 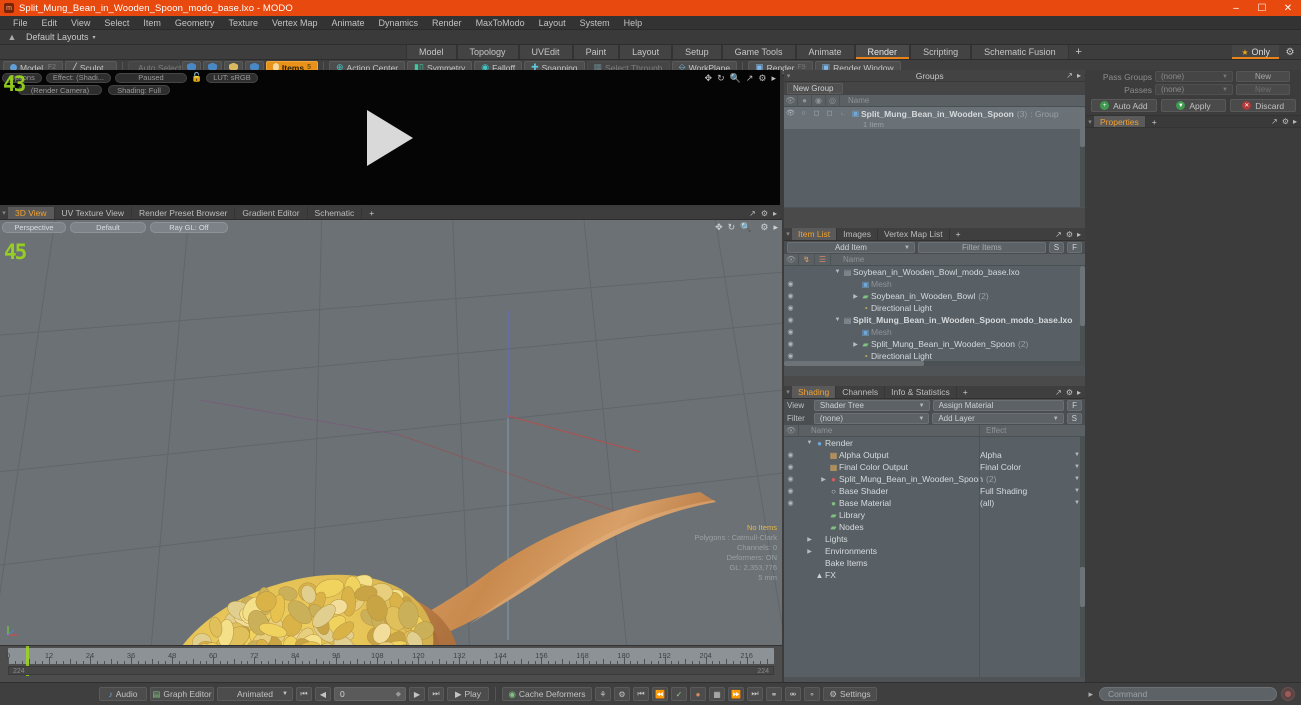 I want to click on item-list-row: ◉ ▣ Mesh, so click(x=934, y=332).